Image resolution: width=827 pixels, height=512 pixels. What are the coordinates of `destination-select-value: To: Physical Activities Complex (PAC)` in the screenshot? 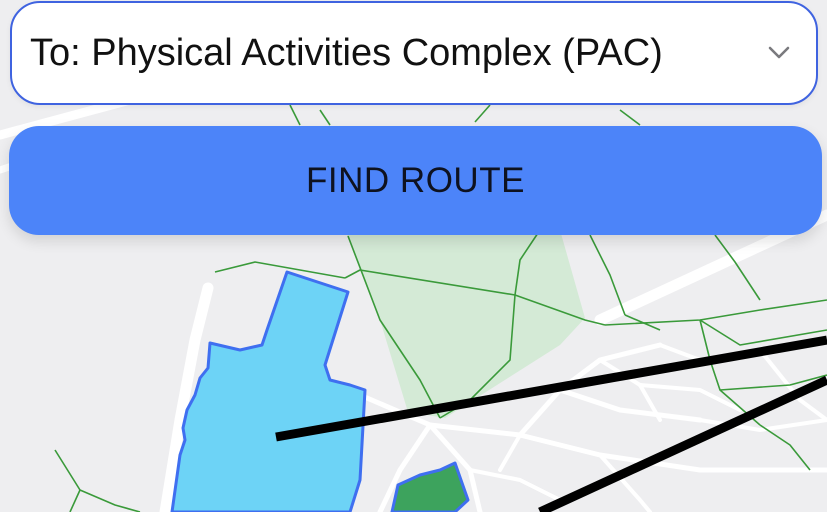 It's located at (346, 52).